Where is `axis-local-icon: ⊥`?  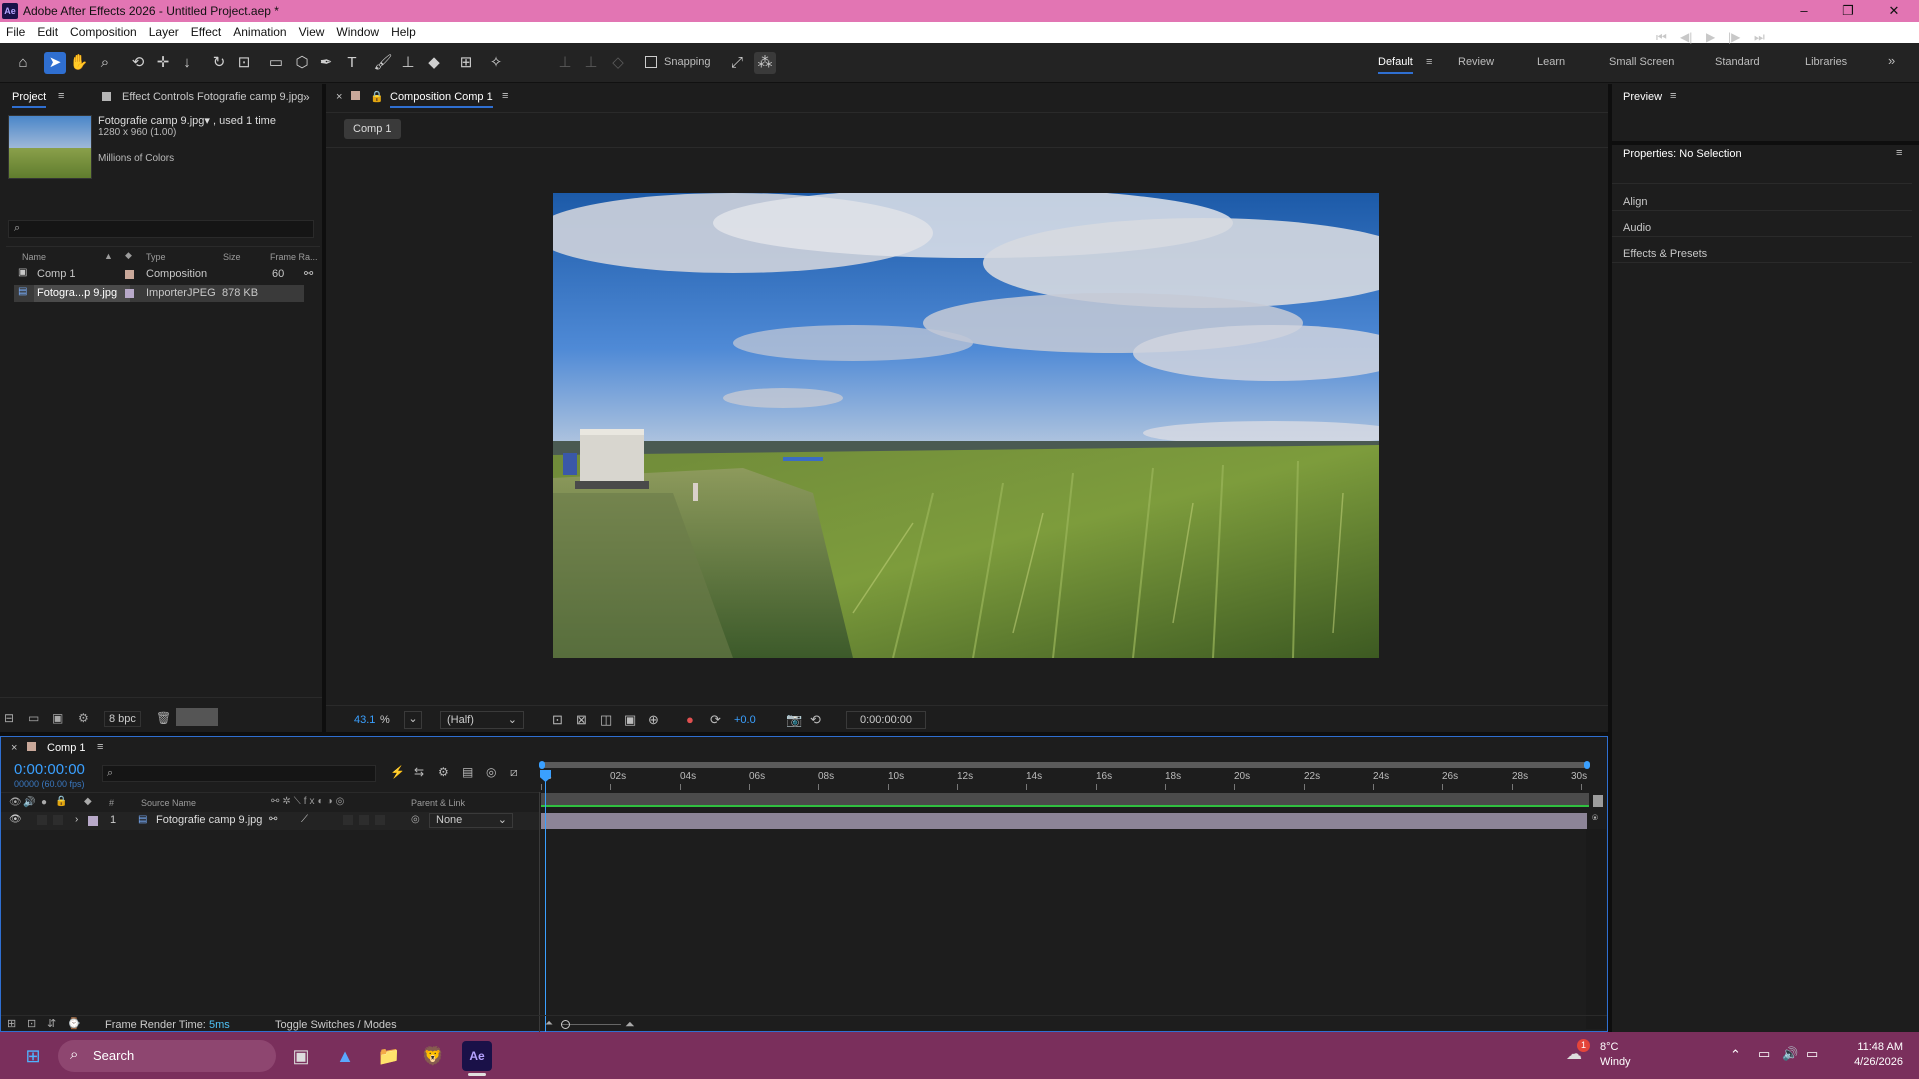
axis-local-icon: ⊥ is located at coordinates (565, 63).